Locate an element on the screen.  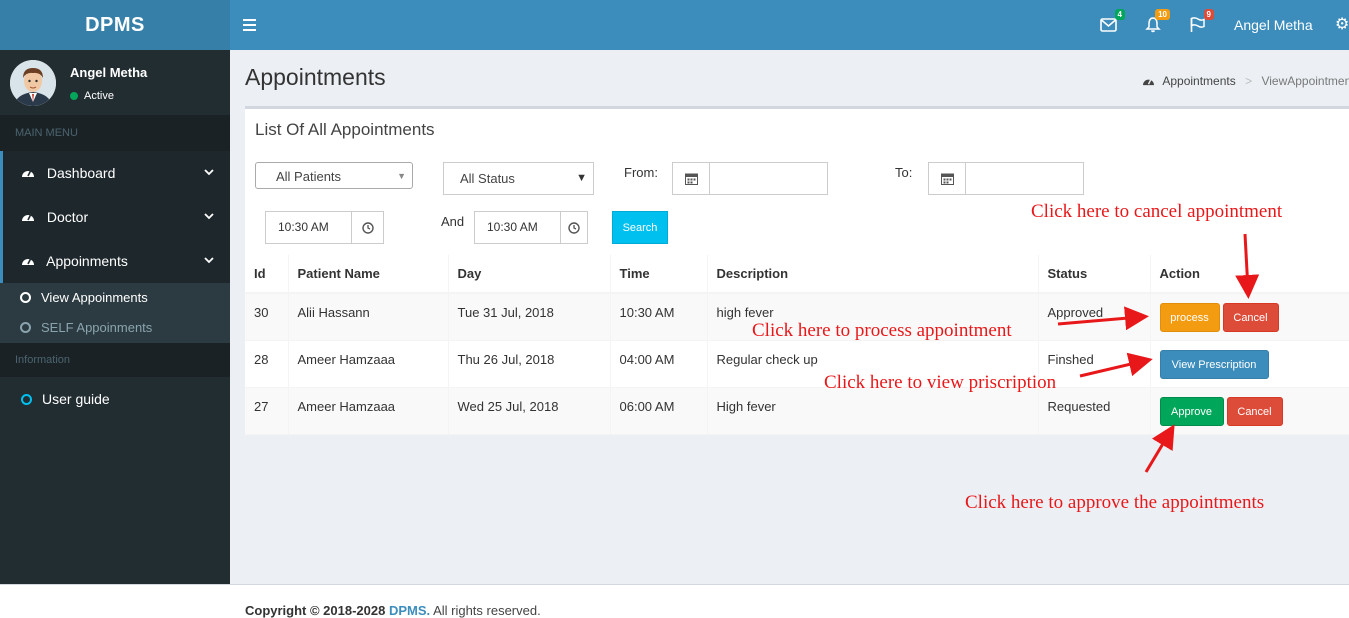
cell-description: High fever is located at coordinates (873, 411).